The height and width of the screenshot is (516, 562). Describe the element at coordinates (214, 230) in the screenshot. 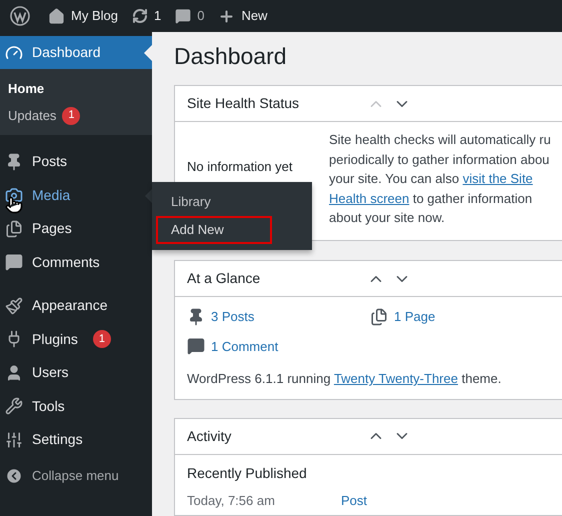

I see `flyout-item: Add New` at that location.